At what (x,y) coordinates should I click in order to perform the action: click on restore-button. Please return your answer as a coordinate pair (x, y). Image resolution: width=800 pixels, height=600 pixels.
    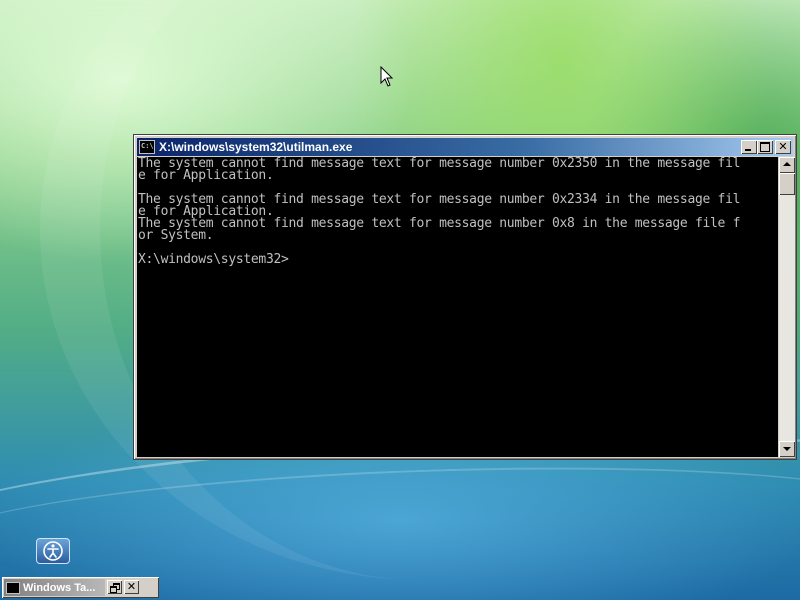
    Looking at the image, I should click on (114, 587).